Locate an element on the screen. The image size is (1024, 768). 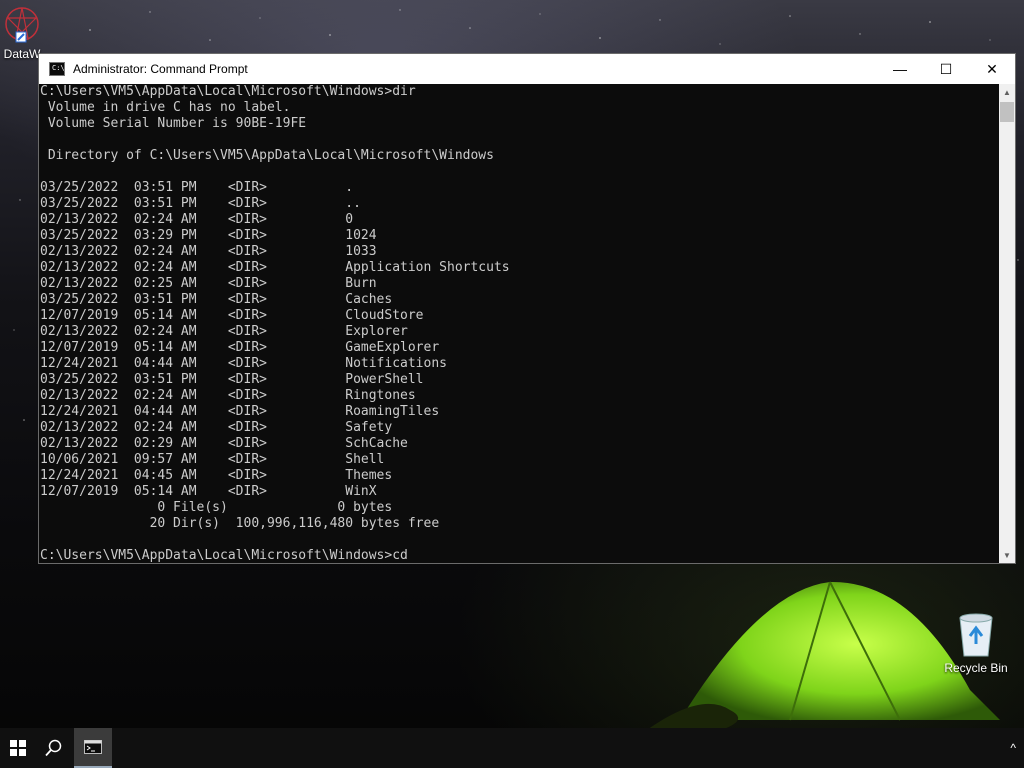
console-line: 02/13/2022 02:29 AM <DIR> SchCache is located at coordinates (224, 443).